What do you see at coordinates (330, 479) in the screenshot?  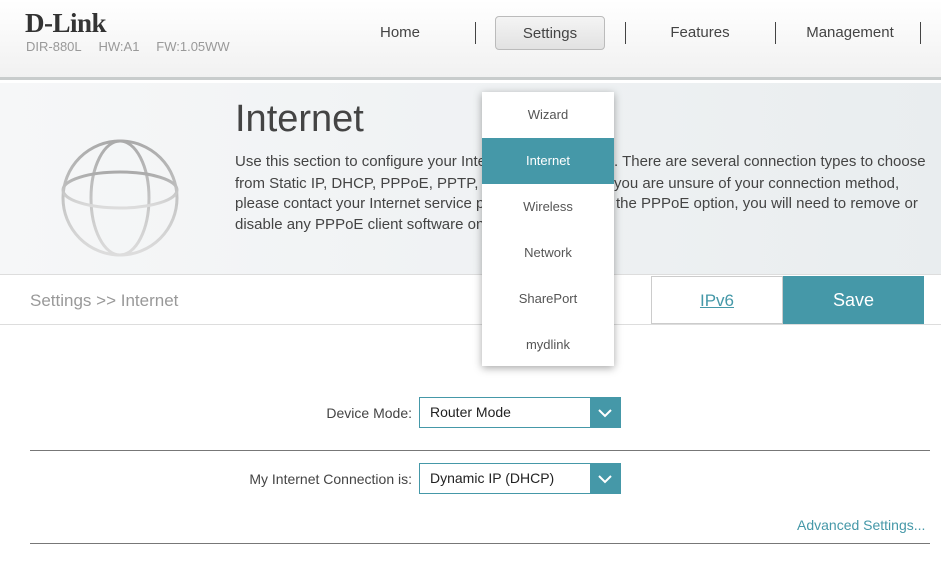 I see `connection-label: My Internet Connection is:` at bounding box center [330, 479].